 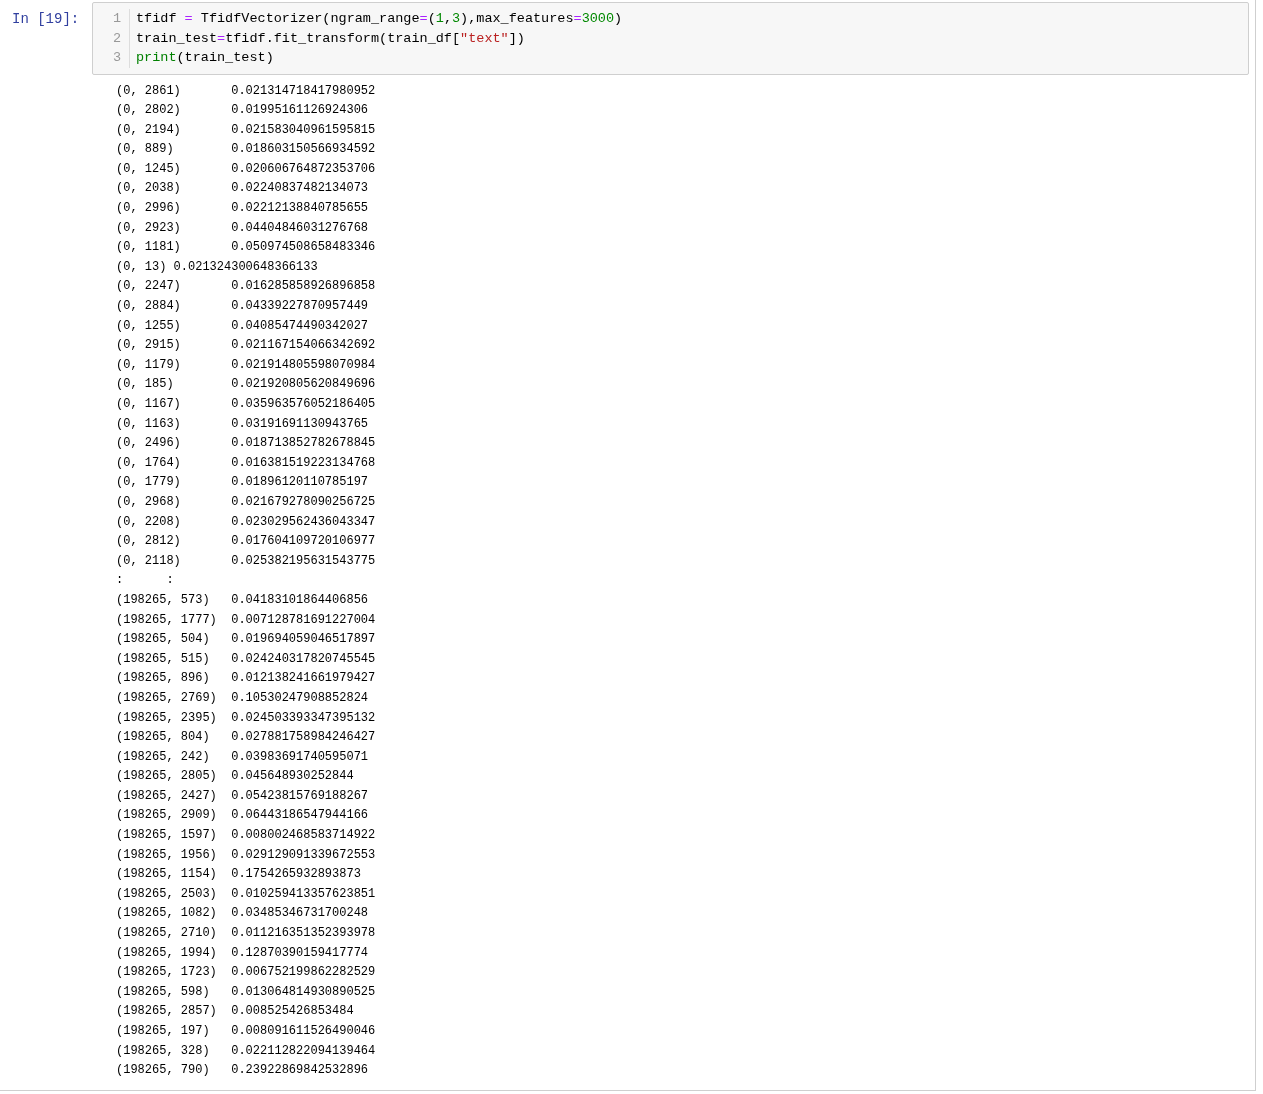 What do you see at coordinates (242, 953) in the screenshot?
I see `output-line: (198265, 1994) 0.12870390159417774` at bounding box center [242, 953].